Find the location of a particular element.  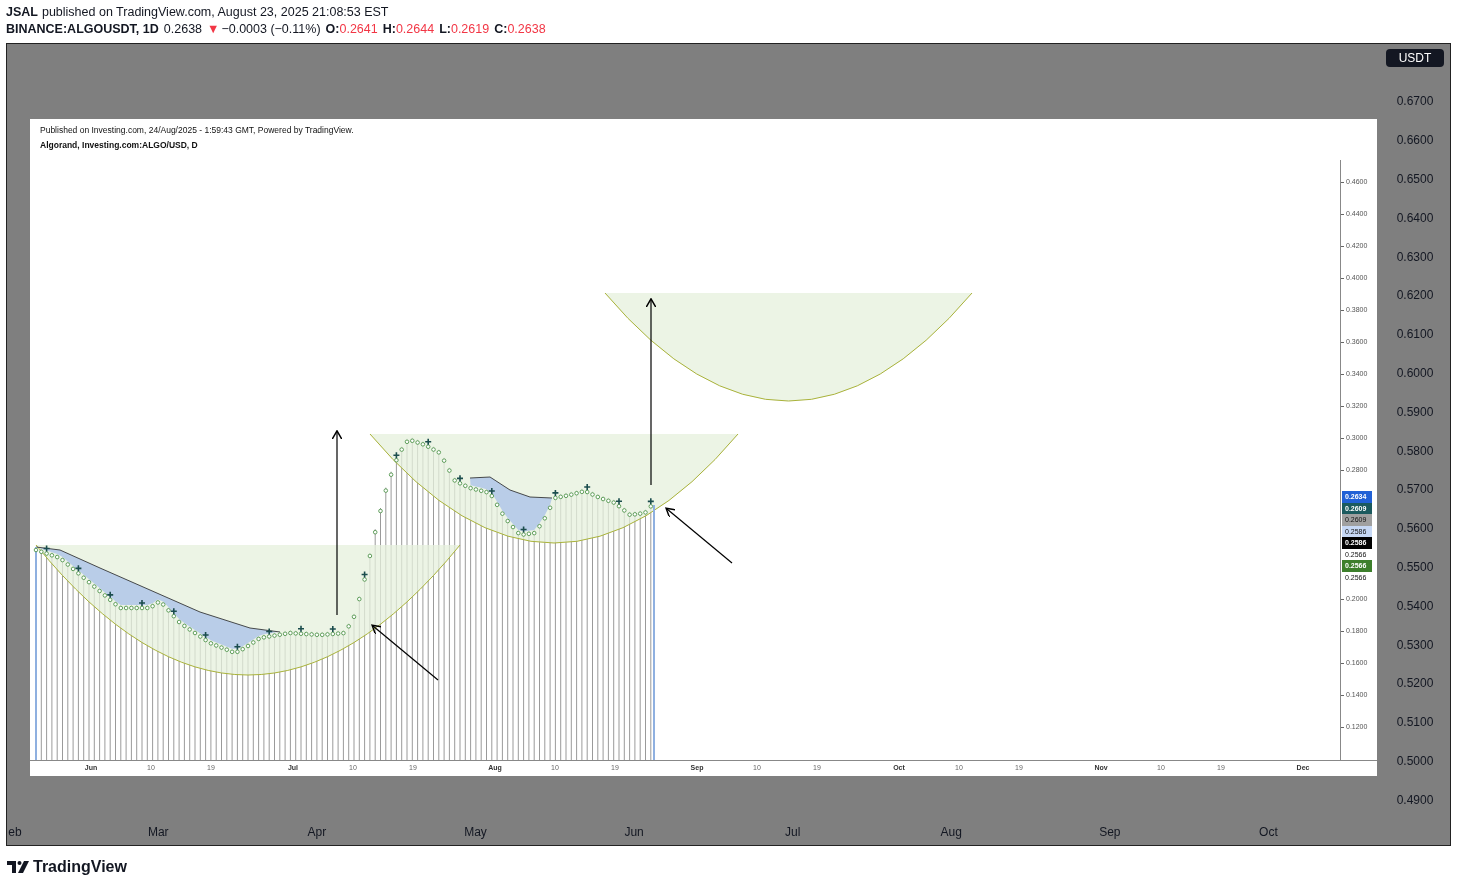

ohlc-label: C: is located at coordinates (501, 29).